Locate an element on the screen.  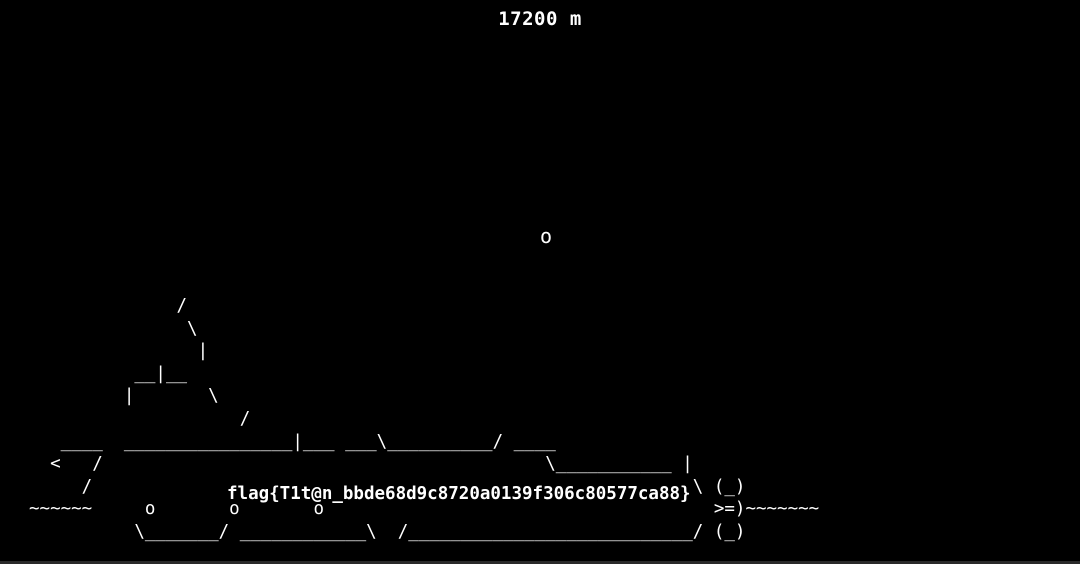
depth-readout: 17200 m is located at coordinates (540, 19).